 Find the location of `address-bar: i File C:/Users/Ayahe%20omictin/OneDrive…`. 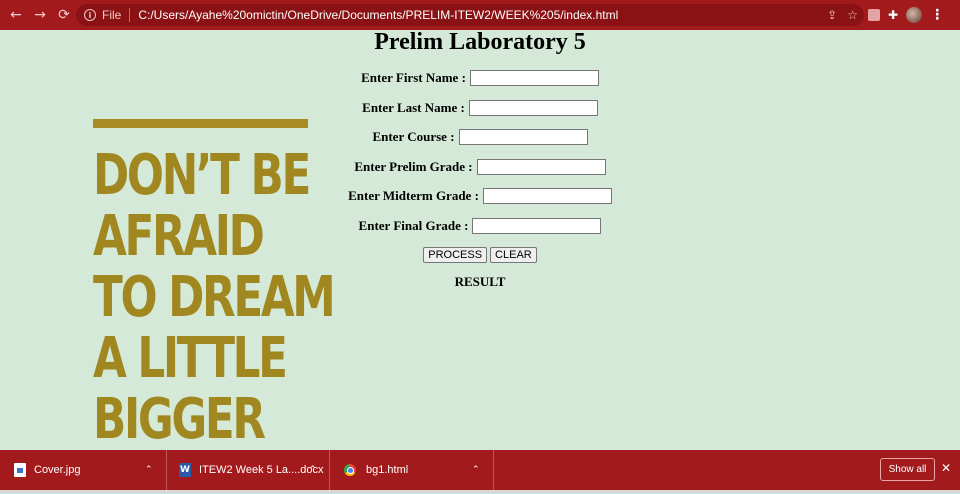

address-bar: i File C:/Users/Ayahe%20omictin/OneDrive… is located at coordinates (470, 15).